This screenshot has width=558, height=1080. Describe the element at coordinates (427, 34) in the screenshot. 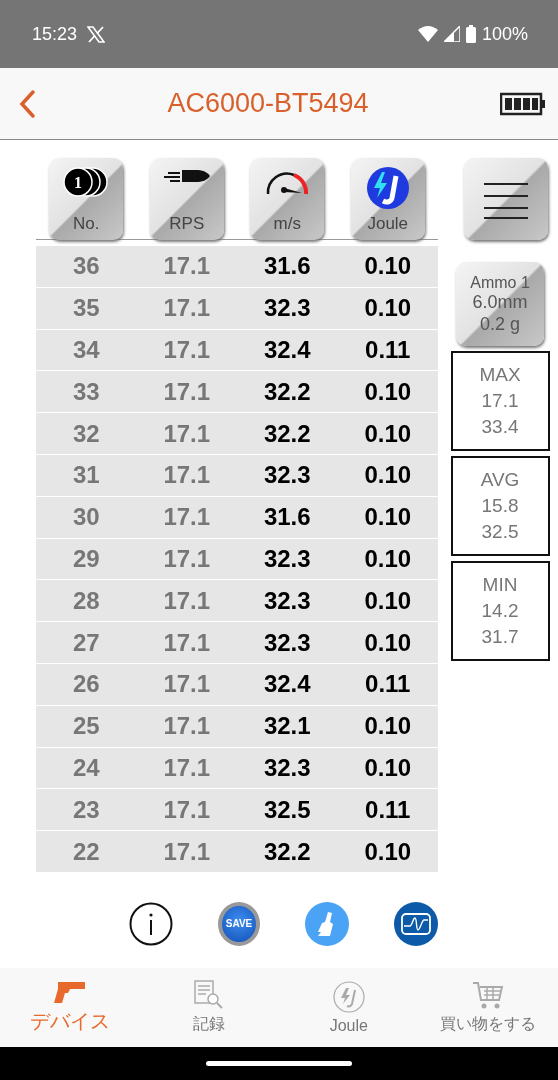

I see `wifi-icon` at that location.